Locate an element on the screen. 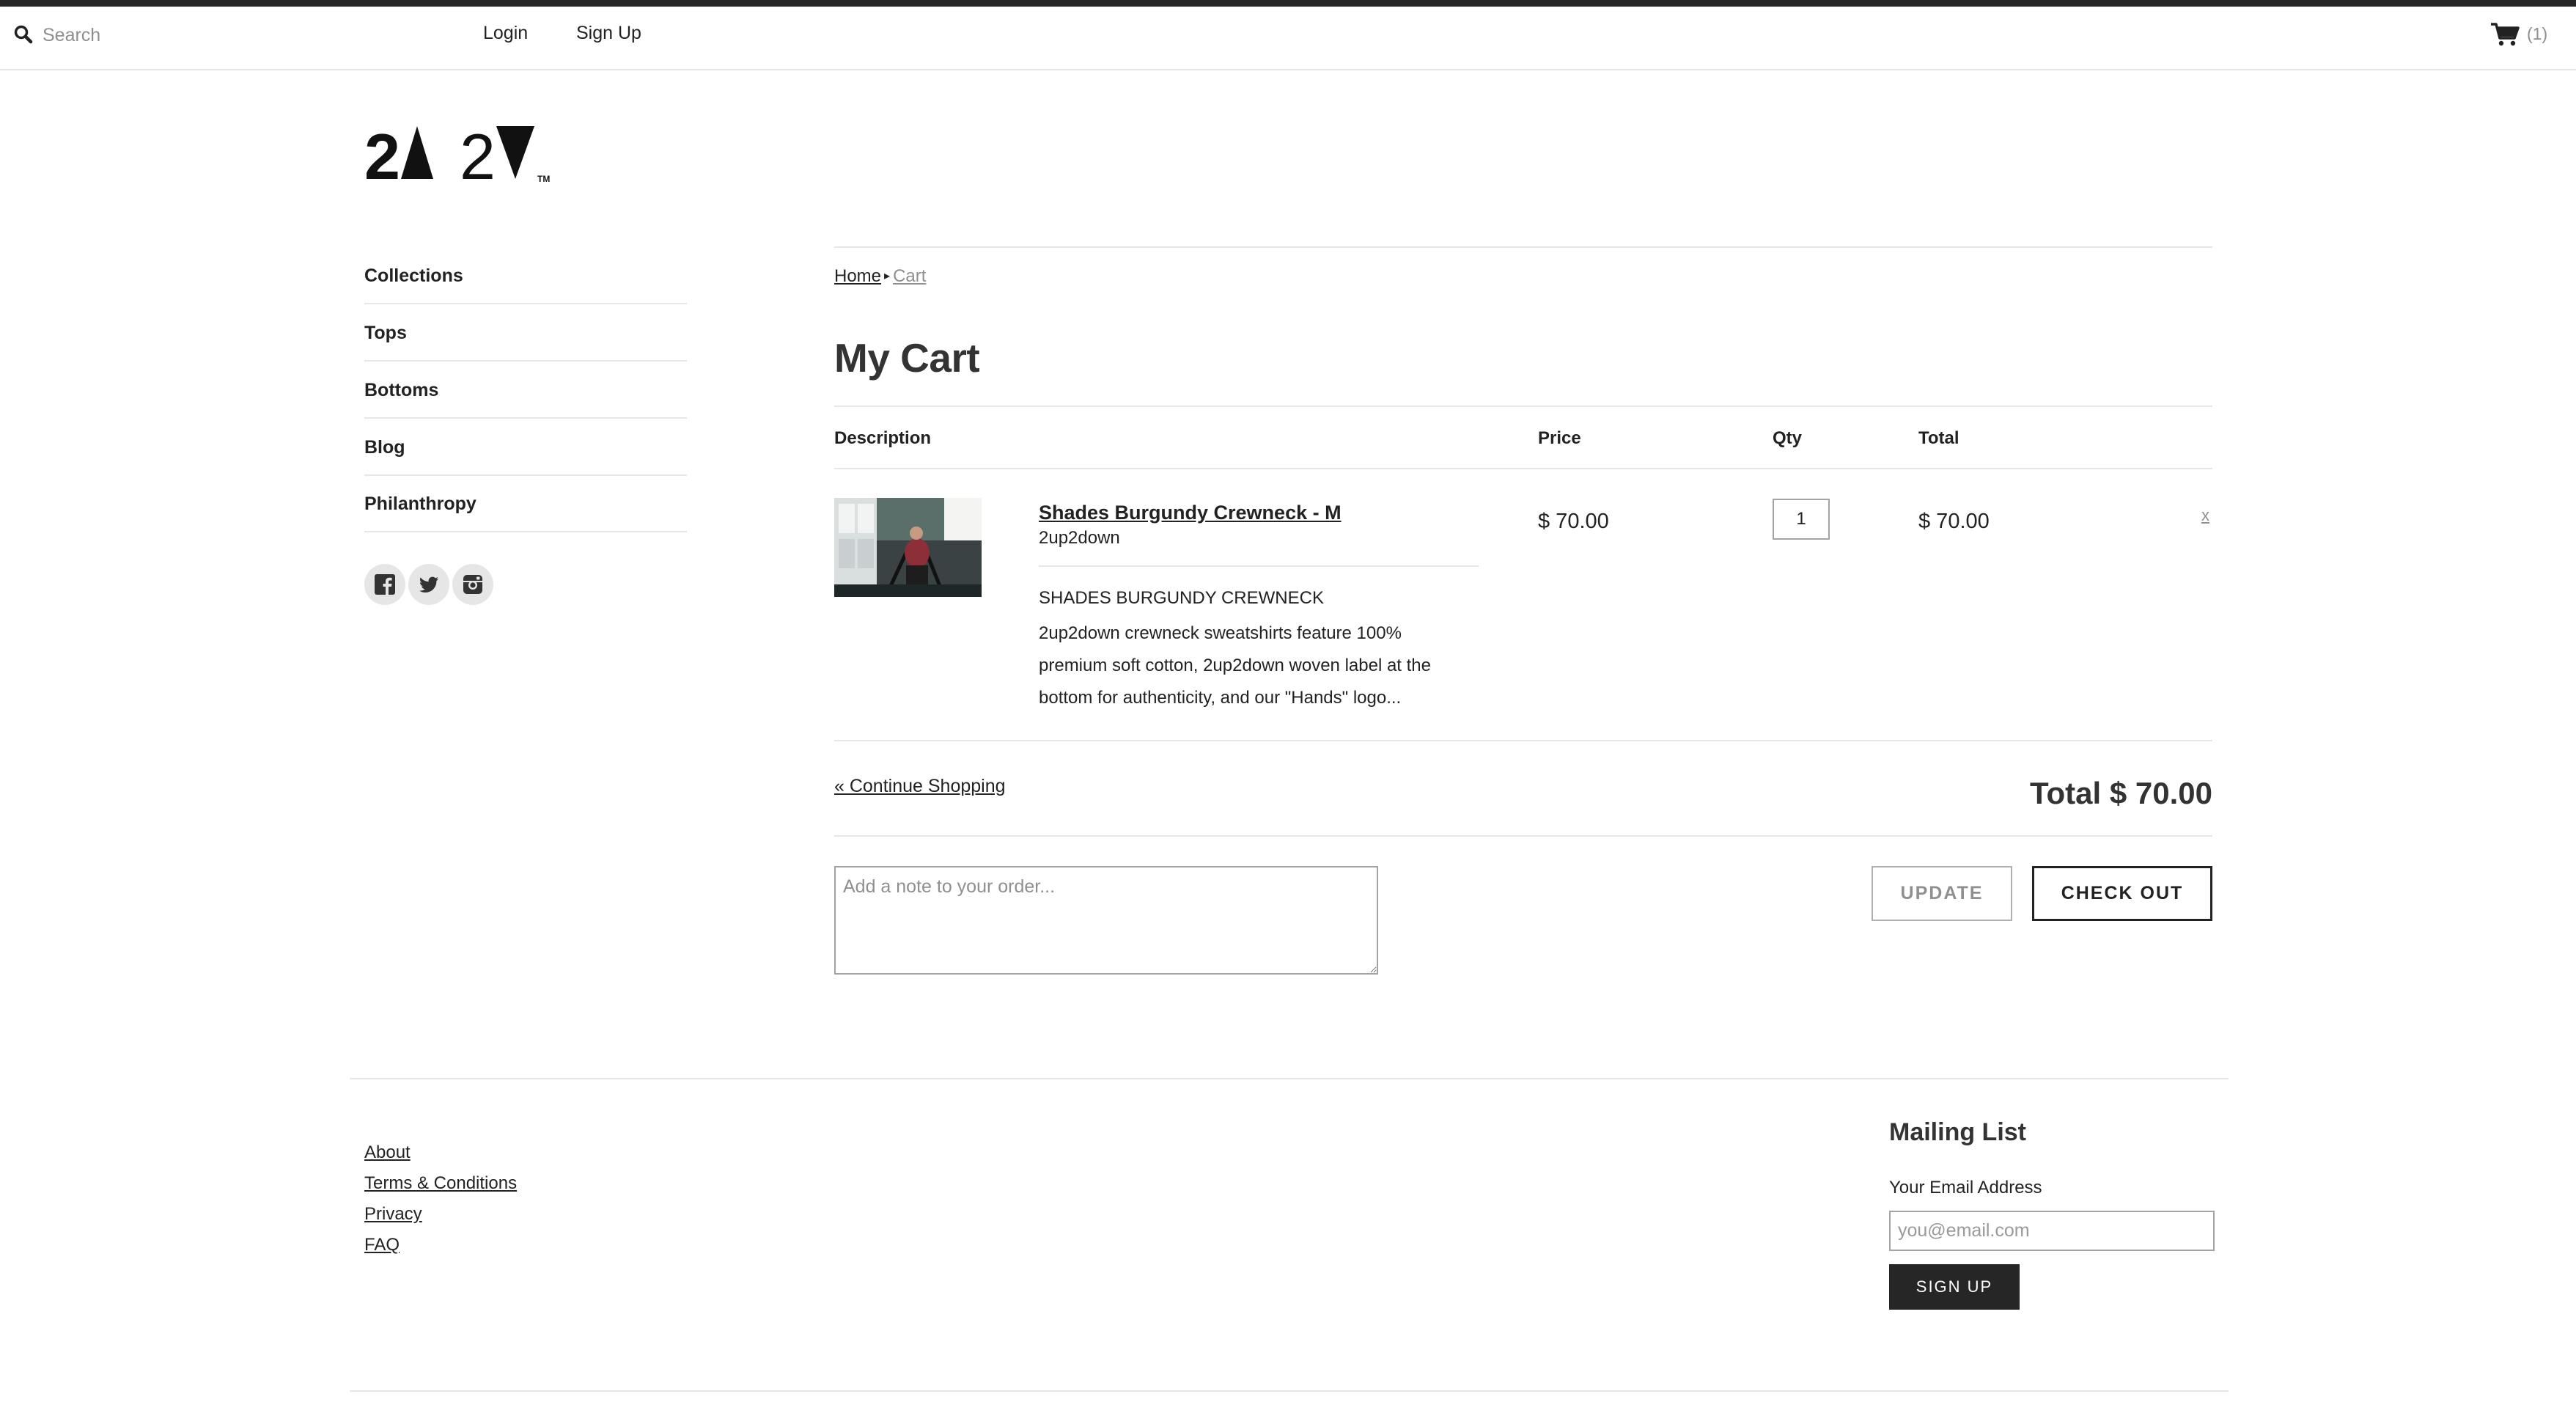  svg-text: TM is located at coordinates (543, 179).